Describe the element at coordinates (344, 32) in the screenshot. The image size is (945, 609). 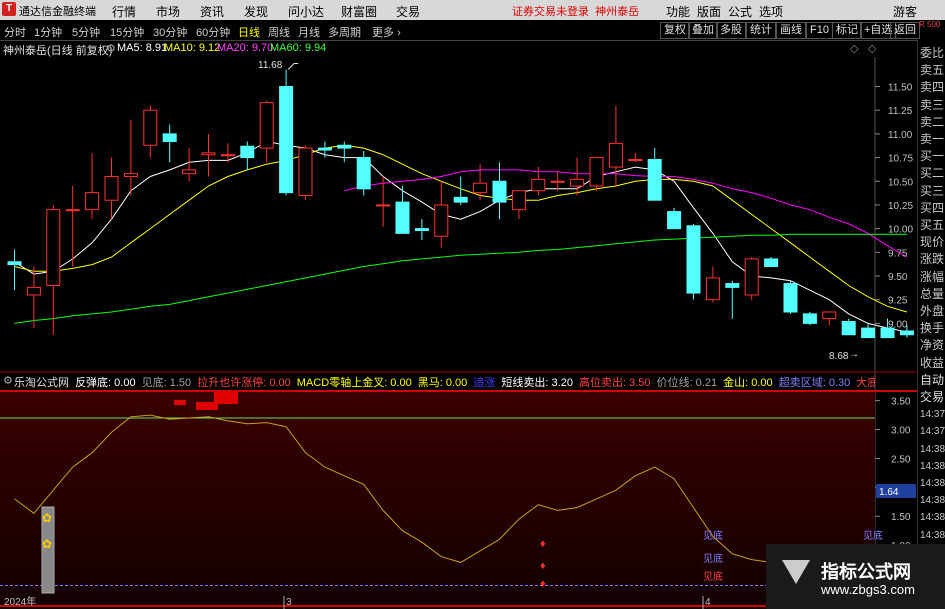
I see `period-multi: 多周期` at that location.